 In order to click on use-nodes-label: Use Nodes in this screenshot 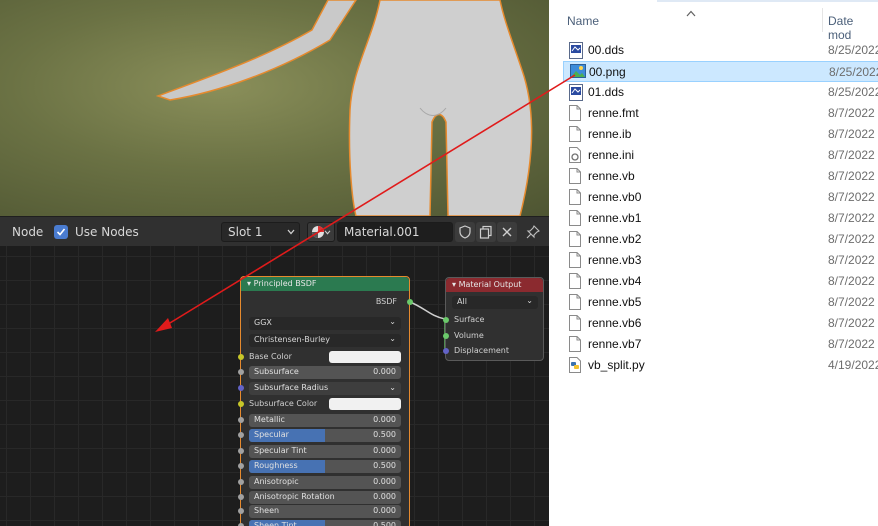, I will do `click(107, 232)`.